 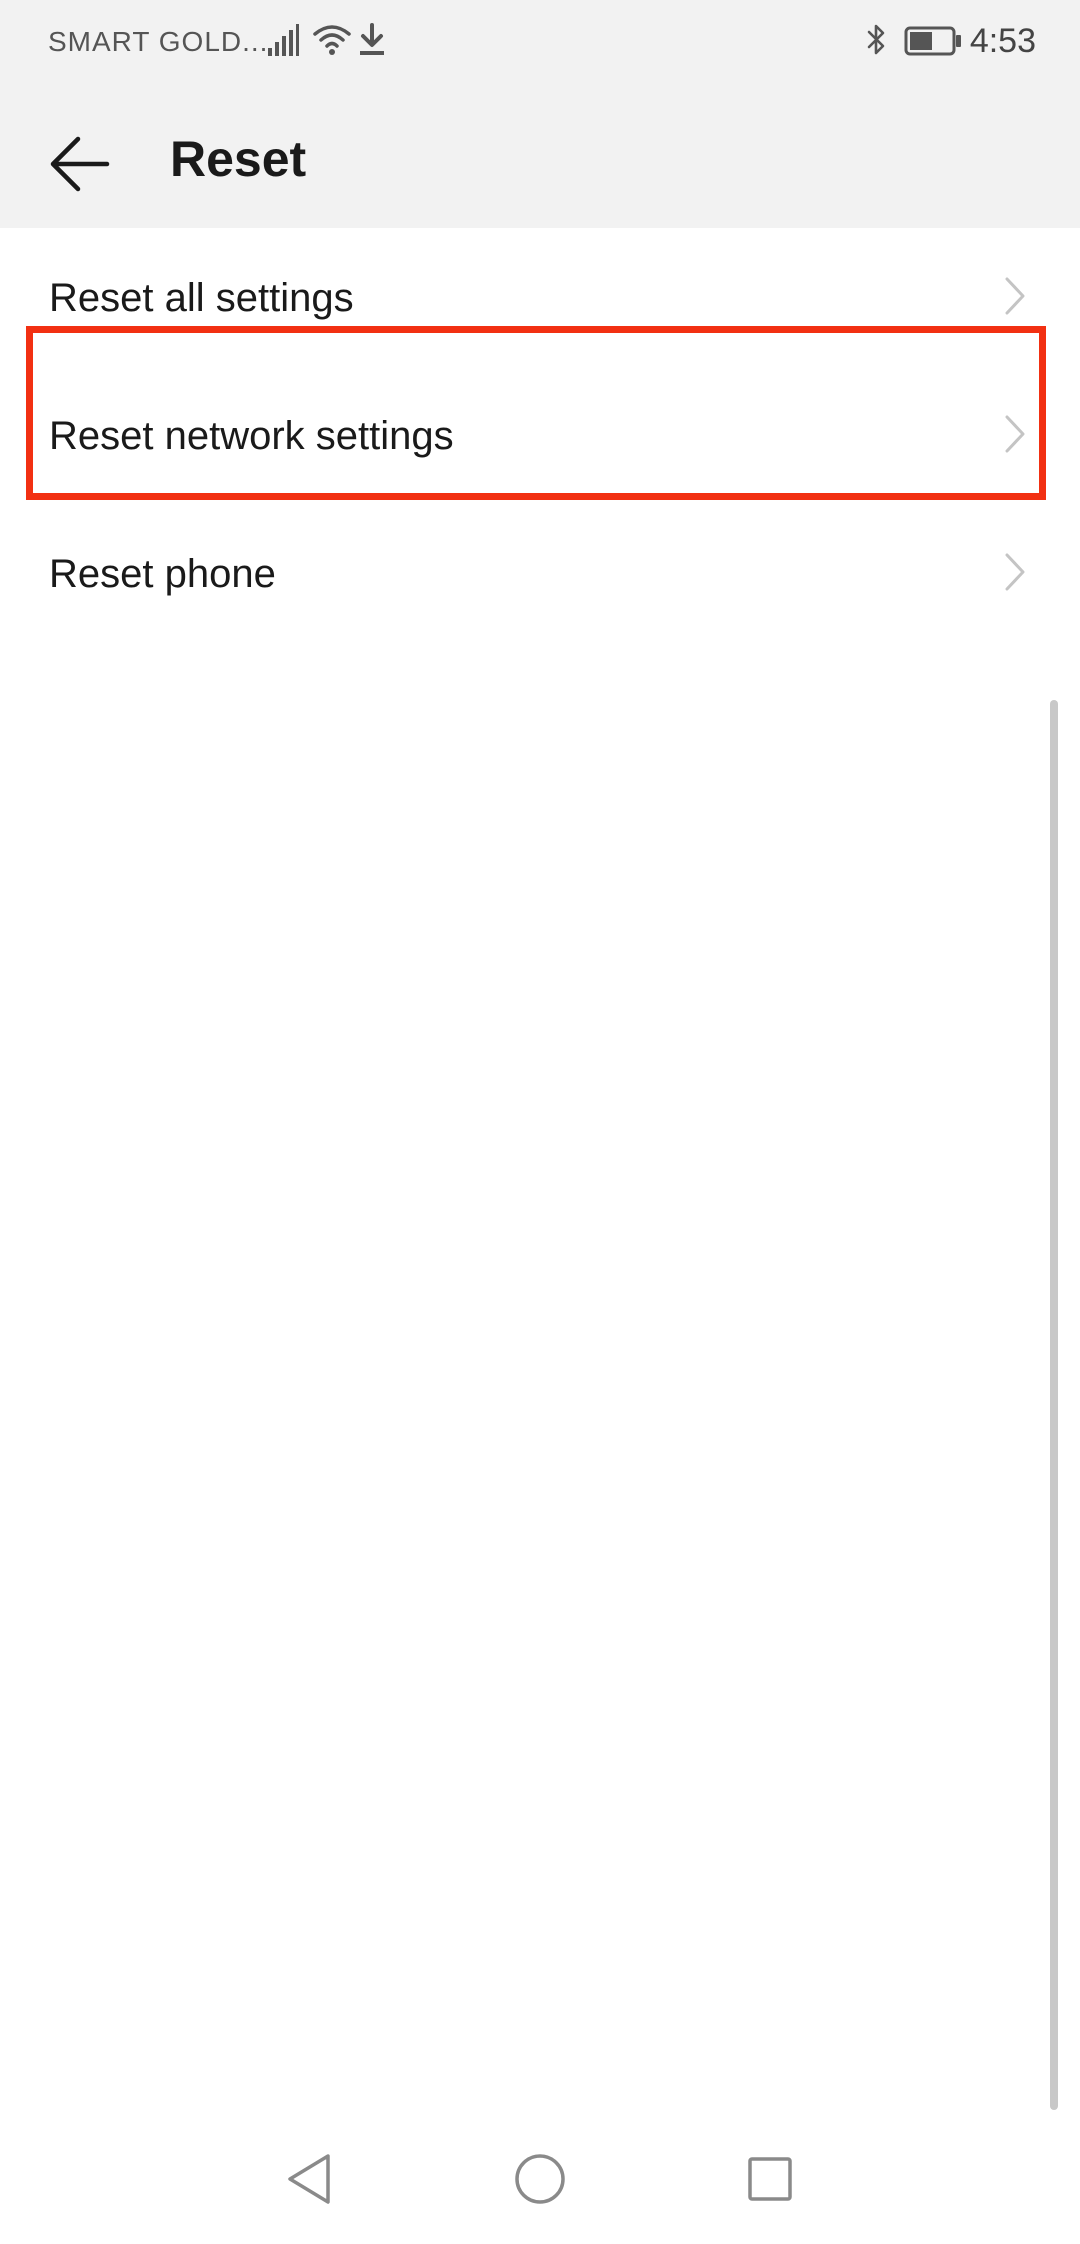 I want to click on status-time: 4:53, so click(x=1002, y=41).